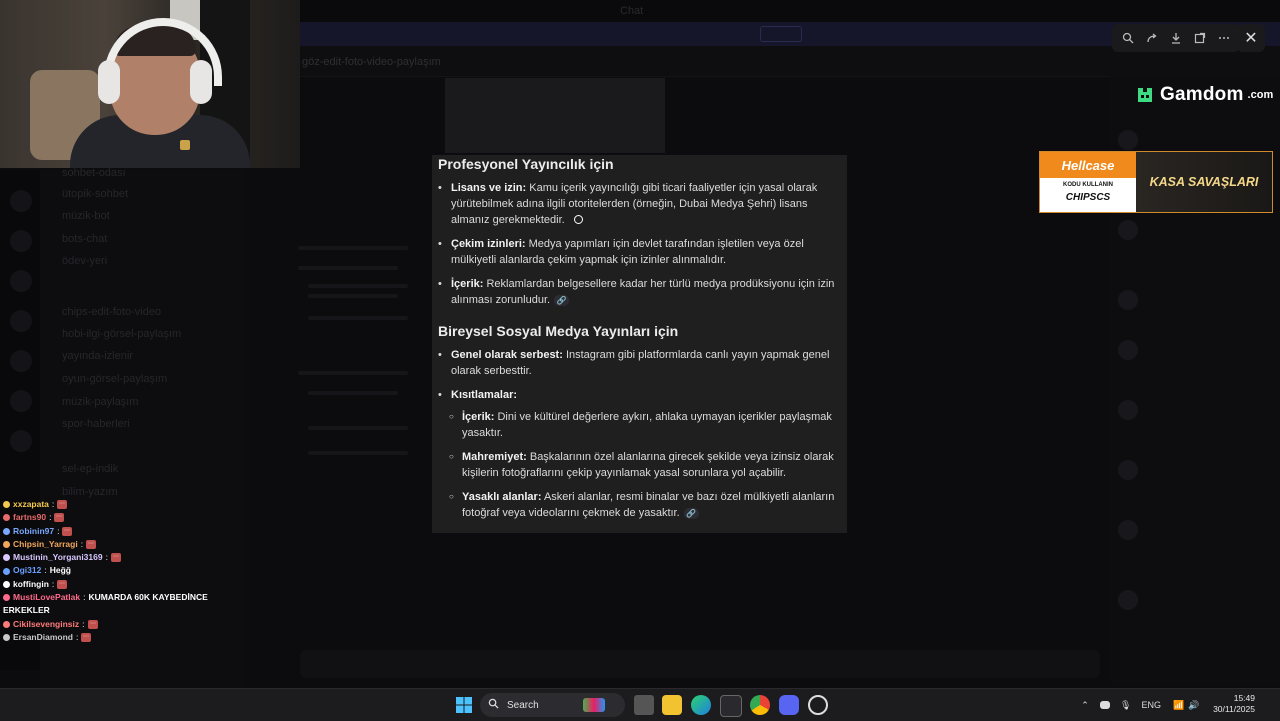 This screenshot has height=721, width=1280. I want to click on chat-message: Mustinin_Yorgani3169:, so click(115, 557).